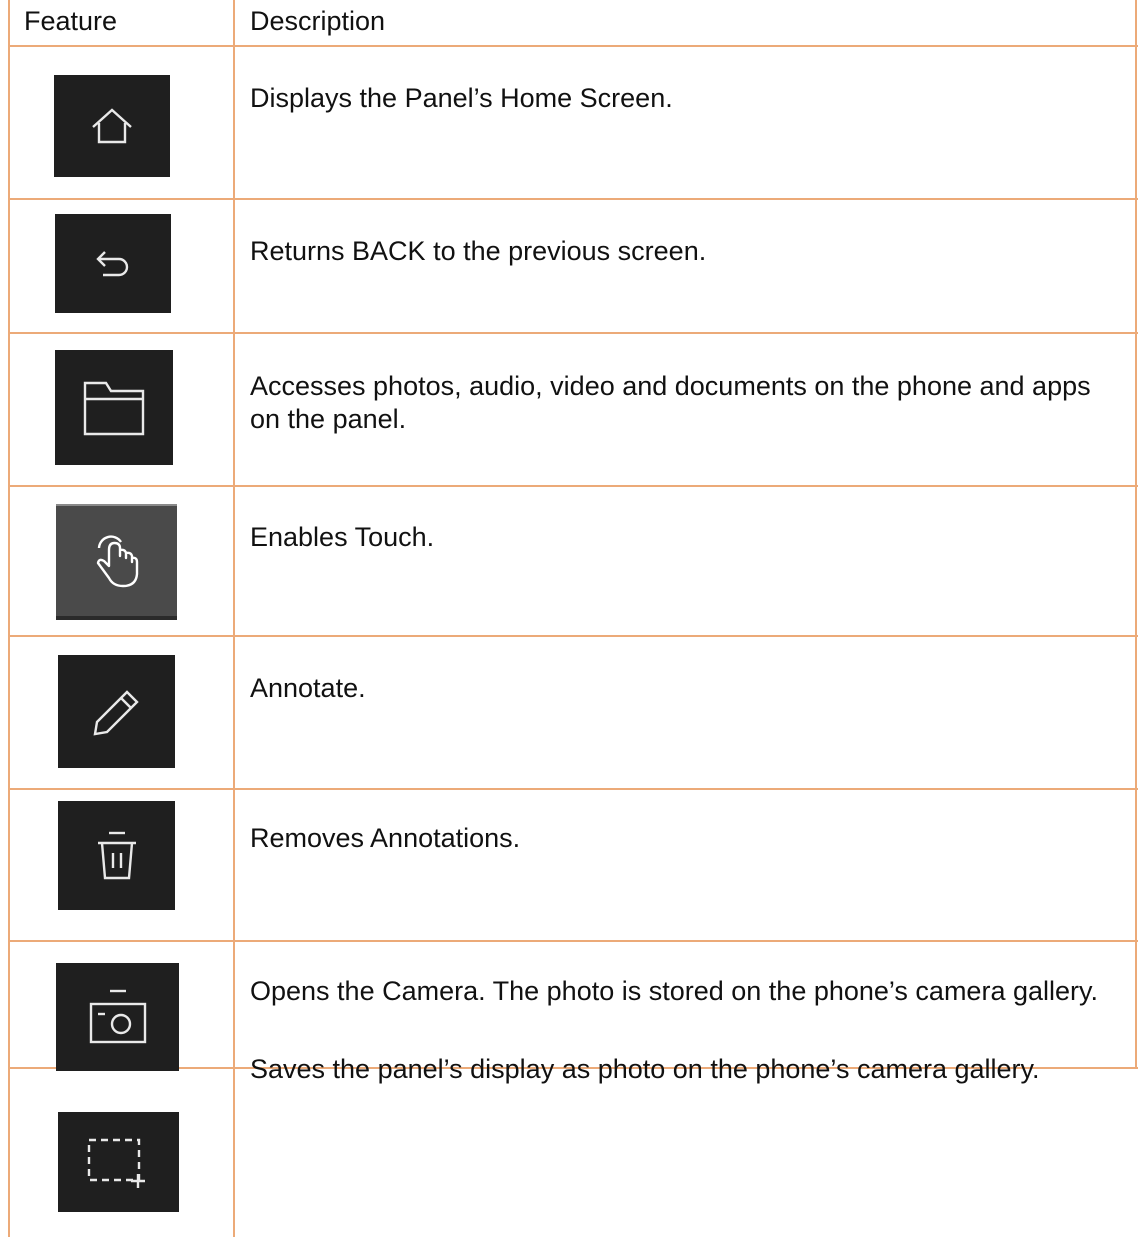  What do you see at coordinates (116, 711) in the screenshot?
I see `pencil-icon` at bounding box center [116, 711].